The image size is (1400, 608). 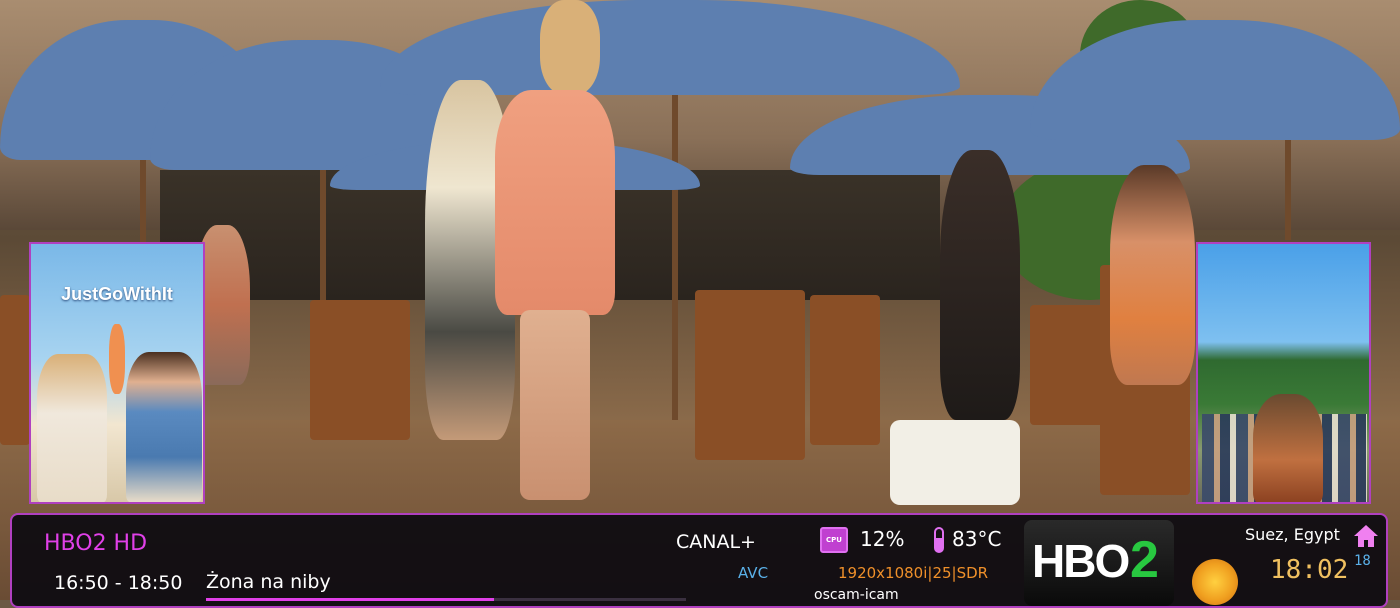 I want to click on poster-next, so click(x=1283, y=373).